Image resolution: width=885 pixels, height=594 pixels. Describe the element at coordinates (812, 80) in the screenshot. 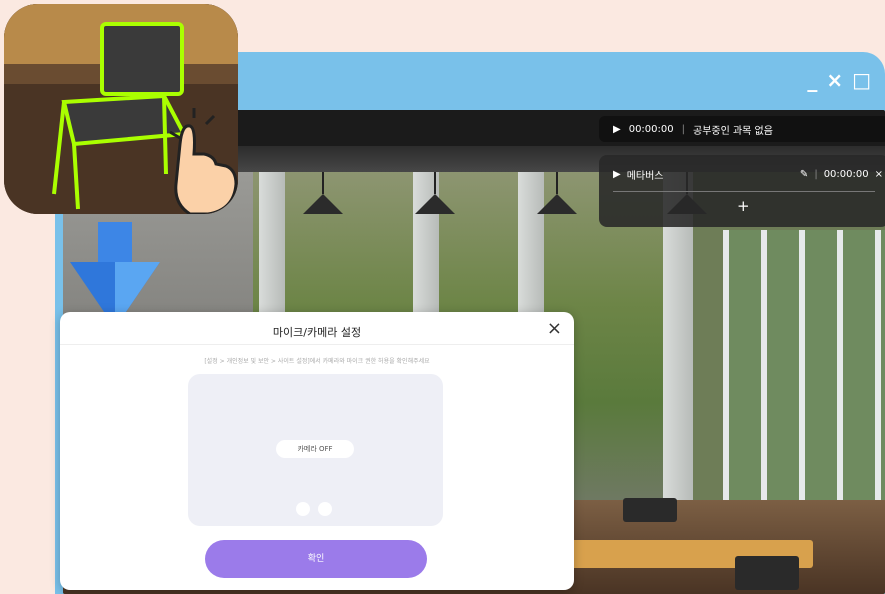

I see `minimize-icon: _` at that location.